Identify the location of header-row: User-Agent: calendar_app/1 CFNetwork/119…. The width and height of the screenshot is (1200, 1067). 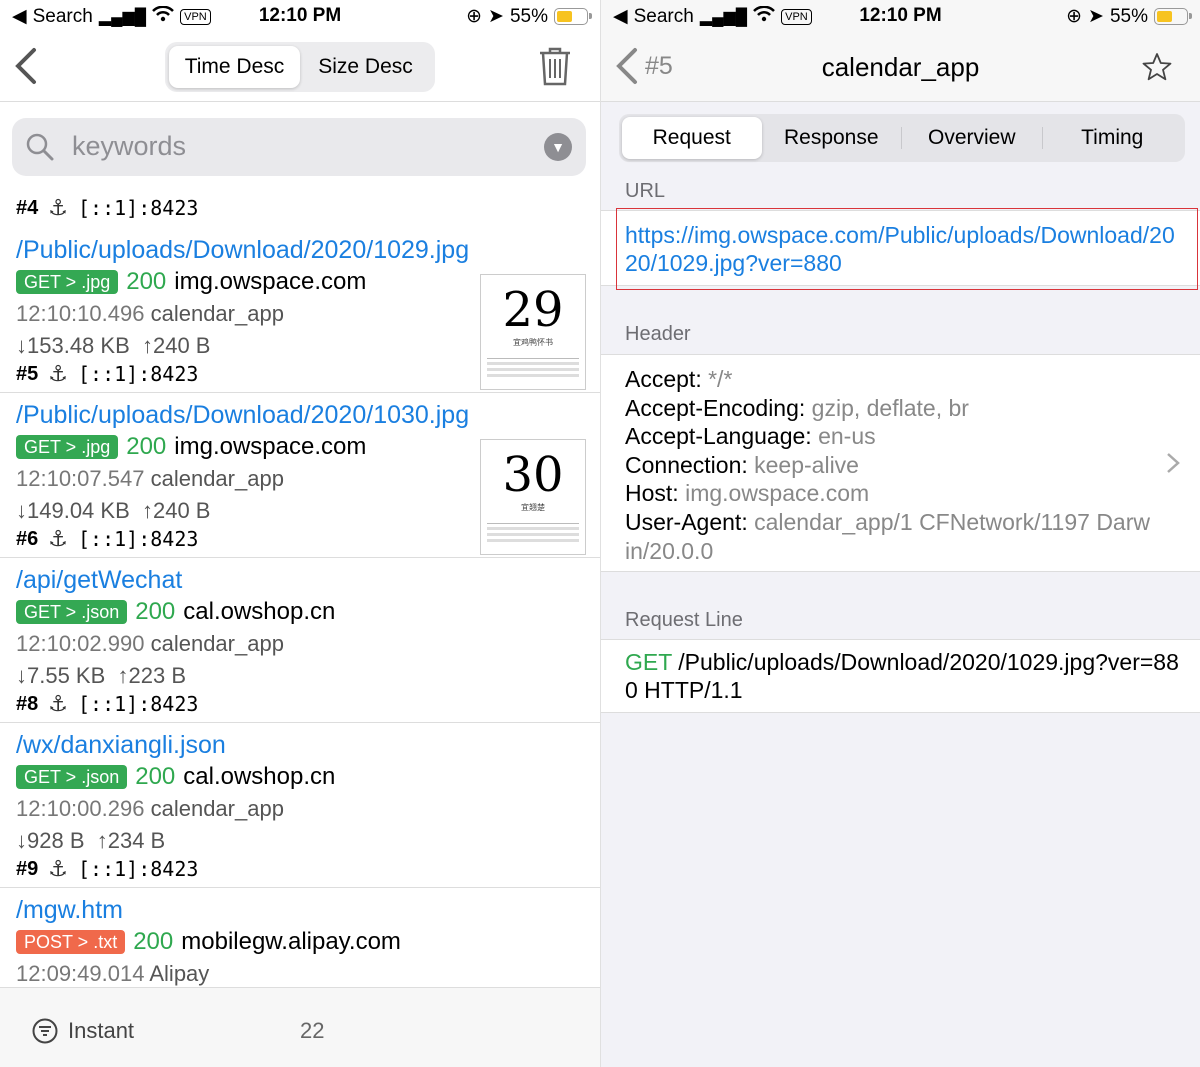
(887, 536).